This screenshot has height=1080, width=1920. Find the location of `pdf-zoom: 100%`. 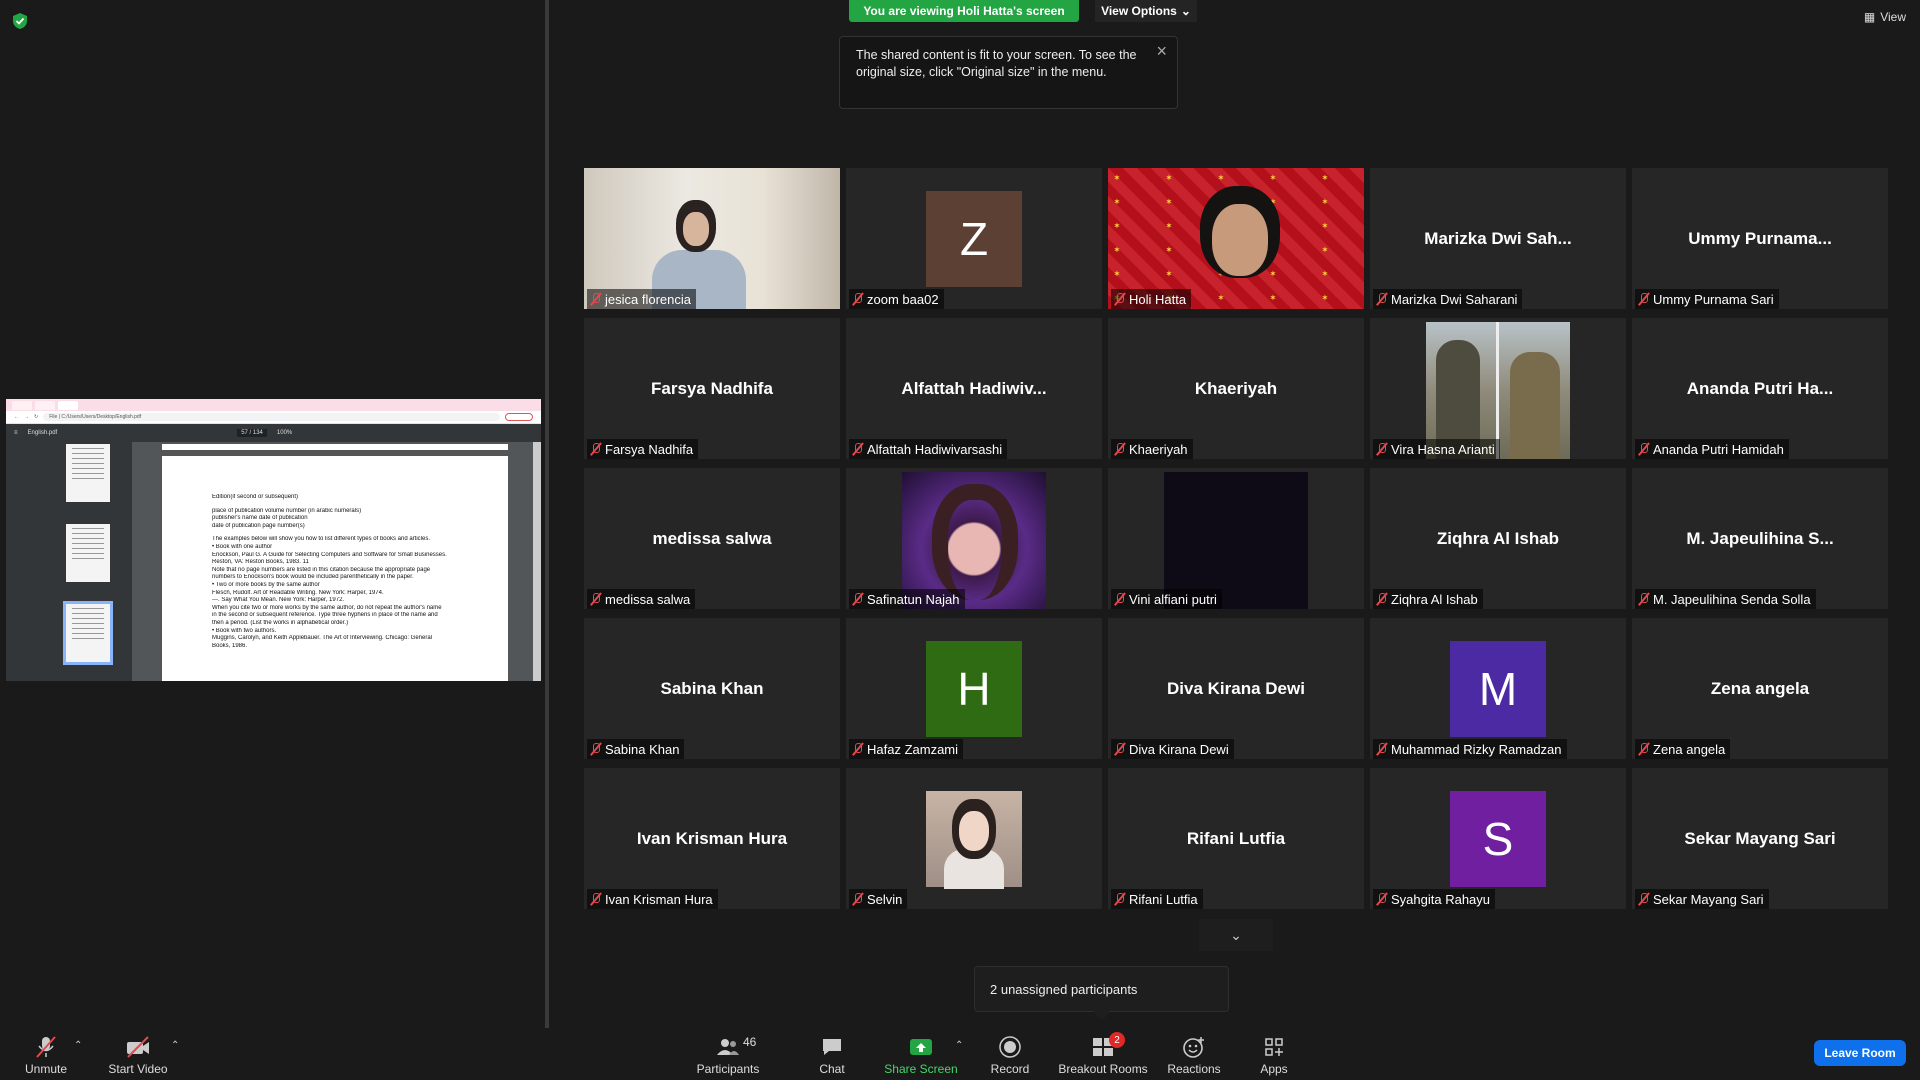

pdf-zoom: 100% is located at coordinates (284, 433).